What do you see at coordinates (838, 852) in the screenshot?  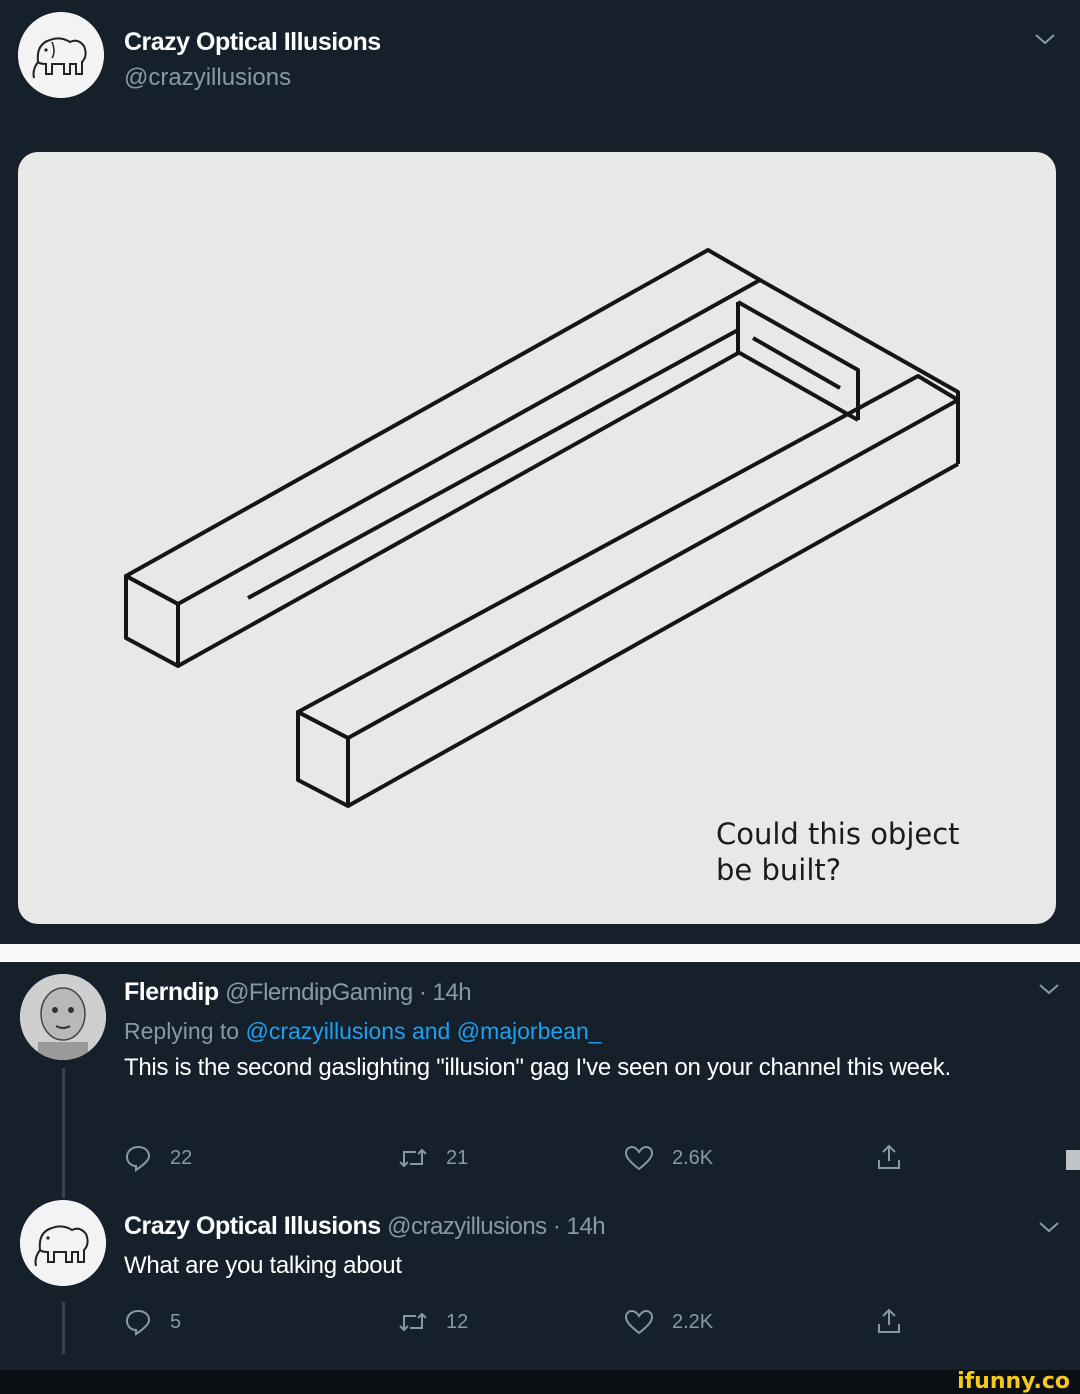 I see `image-caption: Could this object be built?` at bounding box center [838, 852].